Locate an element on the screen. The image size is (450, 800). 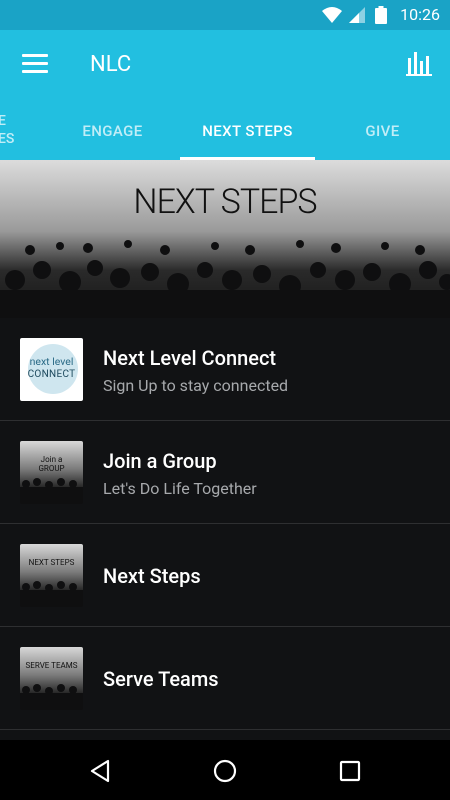
status-time: 10:26 is located at coordinates (420, 14).